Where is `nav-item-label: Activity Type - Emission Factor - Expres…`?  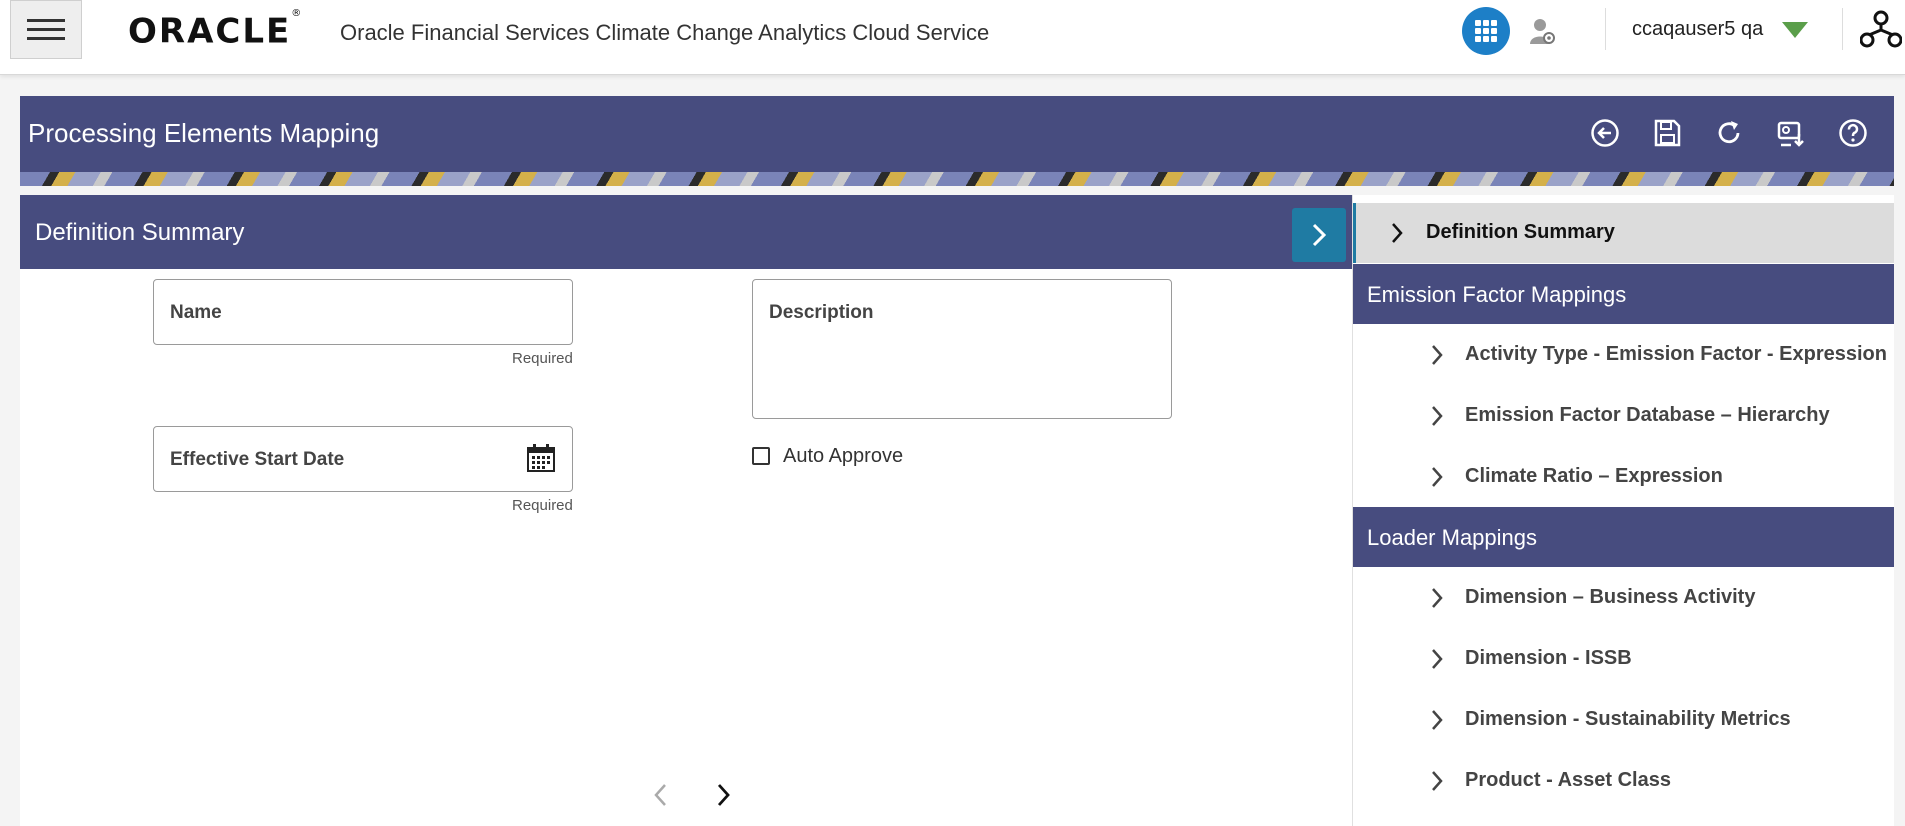
nav-item-label: Activity Type - Emission Factor - Expres… is located at coordinates (1676, 354).